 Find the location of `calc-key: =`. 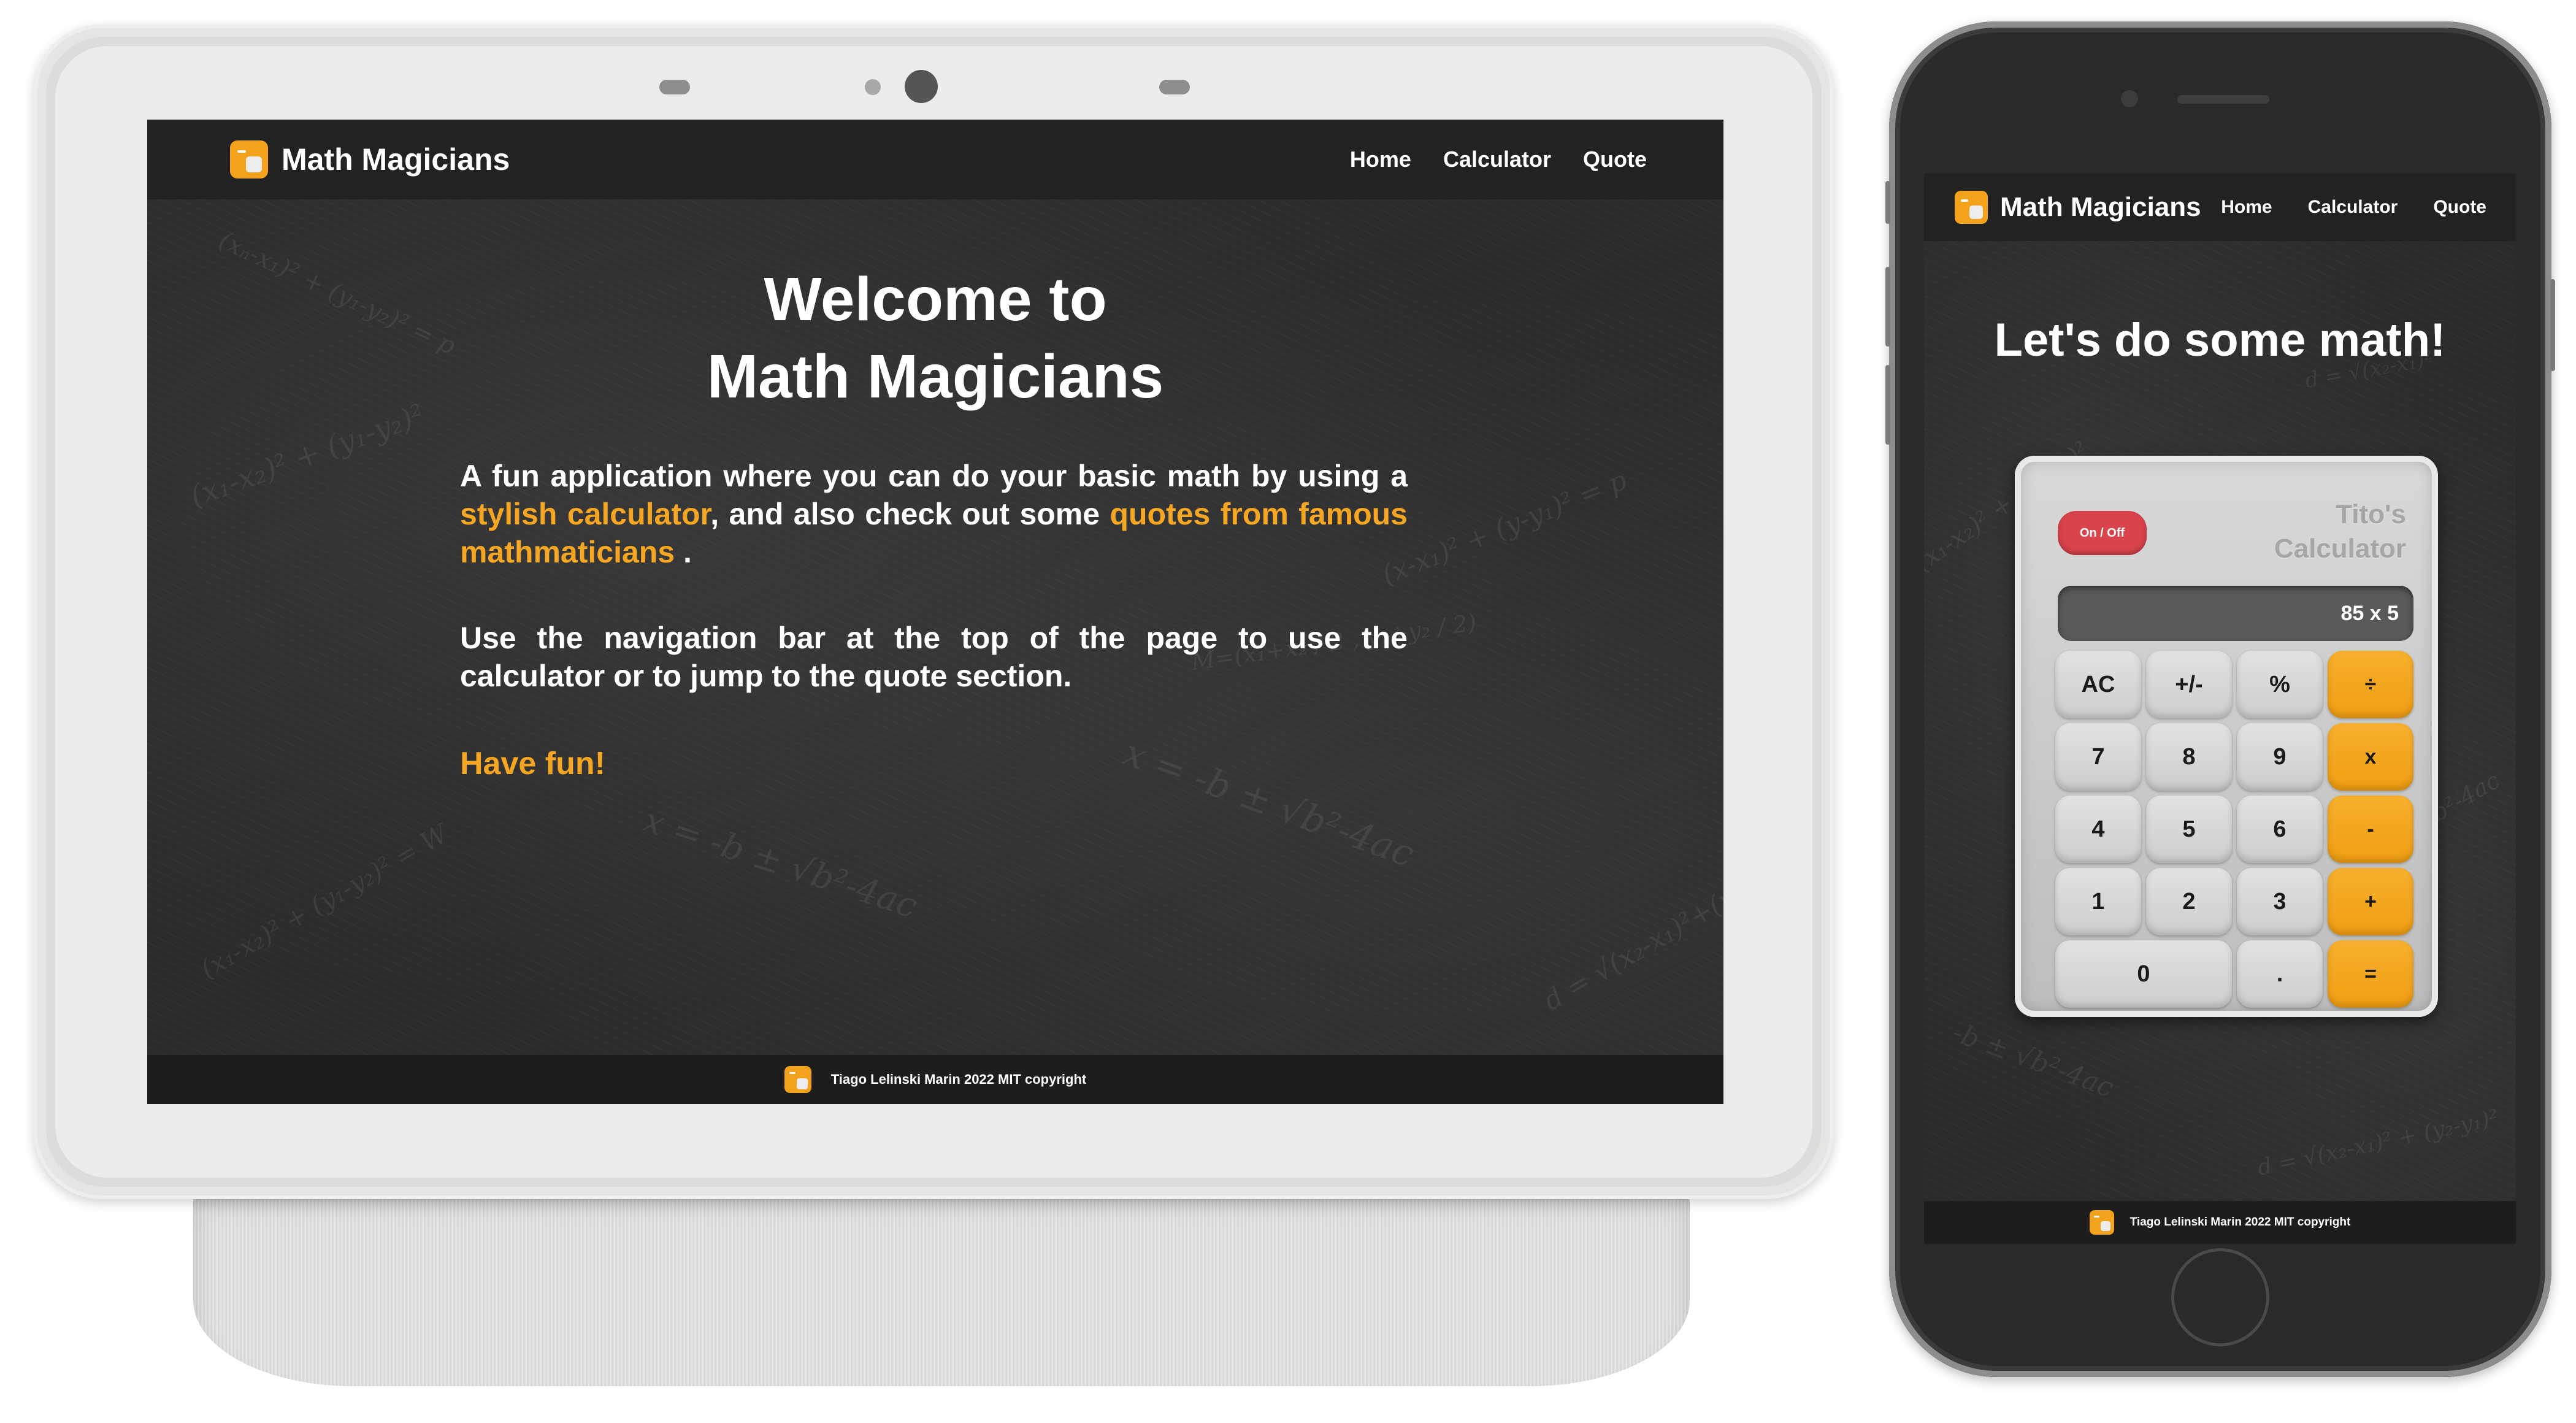

calc-key: = is located at coordinates (2370, 974).